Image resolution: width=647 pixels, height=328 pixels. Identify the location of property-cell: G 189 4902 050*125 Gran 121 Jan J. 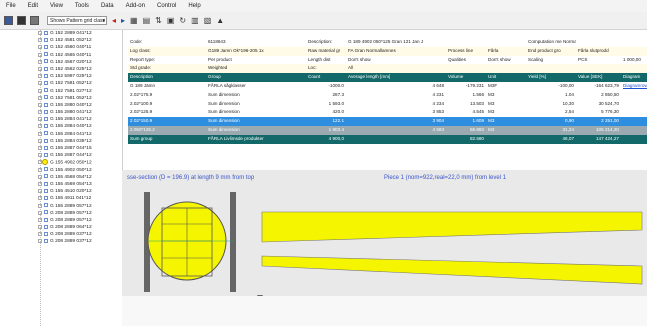
(396, 42).